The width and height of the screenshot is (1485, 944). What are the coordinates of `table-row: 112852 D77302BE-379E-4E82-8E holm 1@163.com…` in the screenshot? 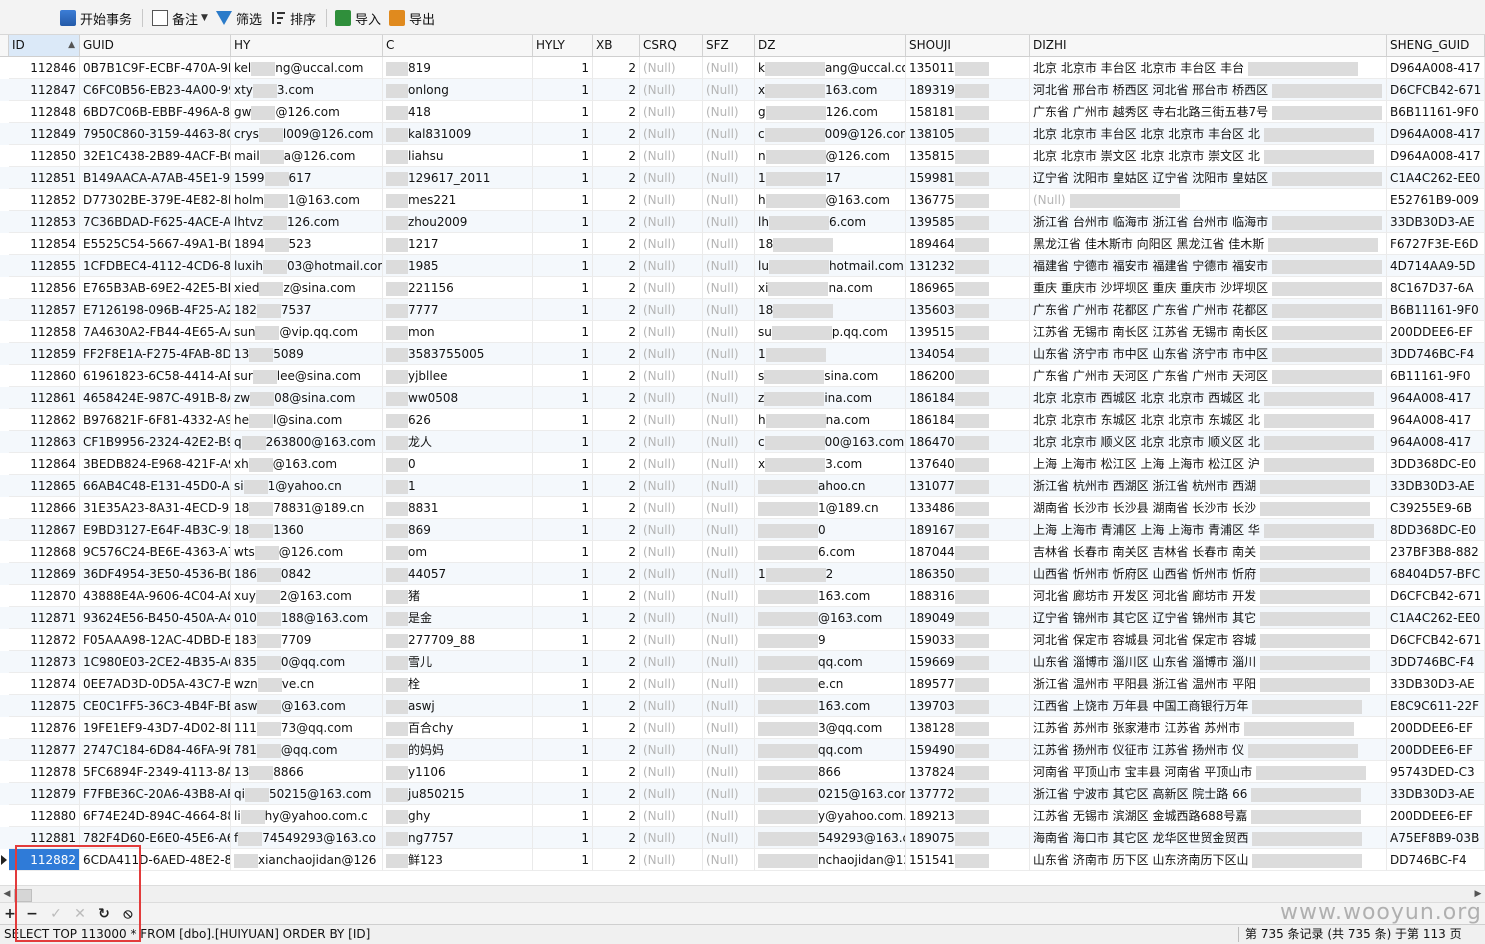 It's located at (742, 200).